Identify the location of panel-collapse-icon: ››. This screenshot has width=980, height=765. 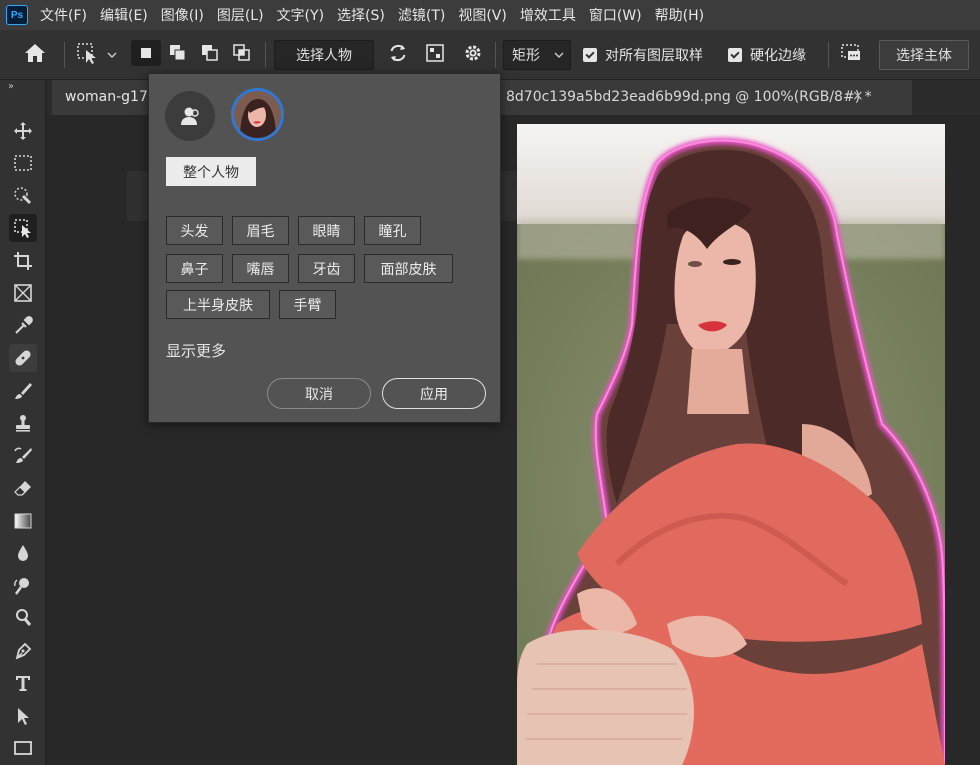
(22, 87).